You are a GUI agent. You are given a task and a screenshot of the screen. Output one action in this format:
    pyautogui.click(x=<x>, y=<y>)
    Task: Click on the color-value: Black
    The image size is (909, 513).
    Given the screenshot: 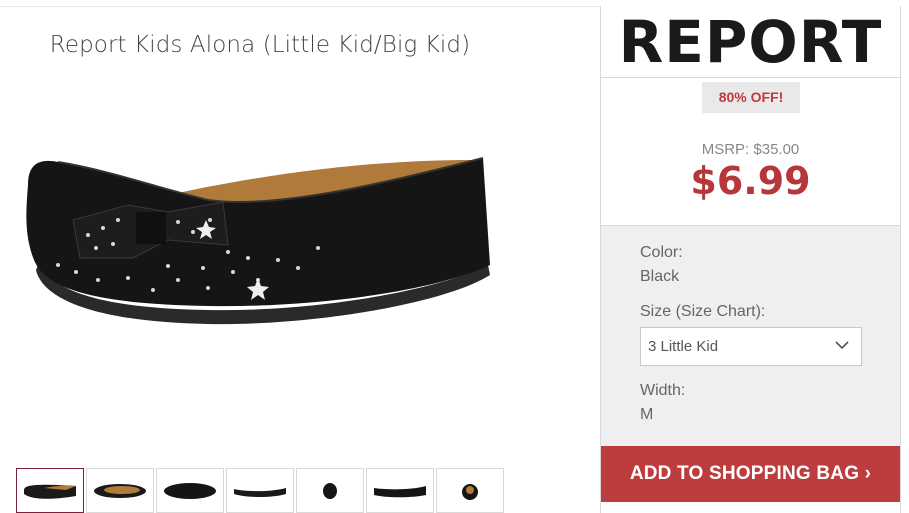 What is the action you would take?
    pyautogui.click(x=660, y=276)
    